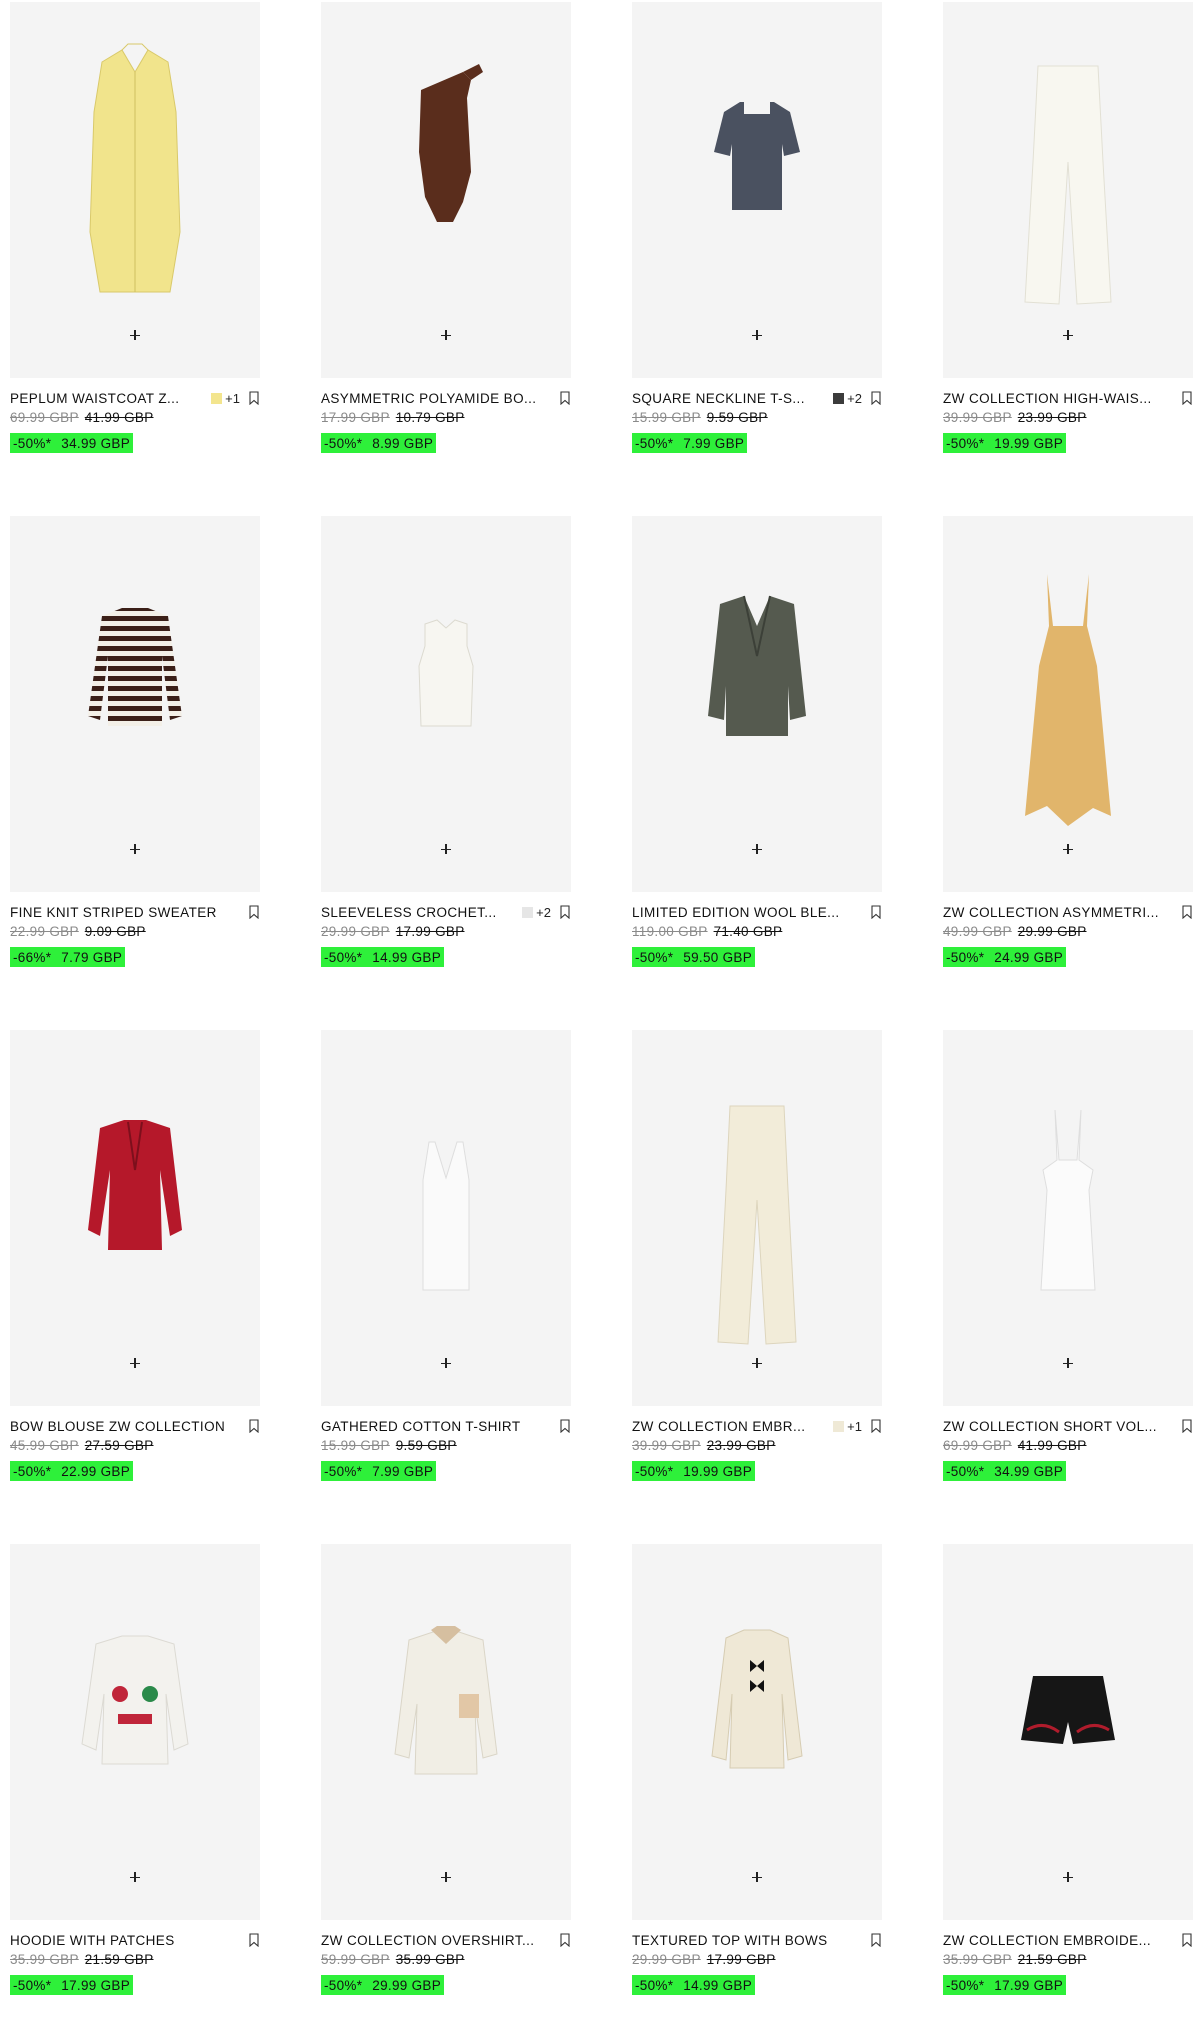 The height and width of the screenshot is (2022, 1200). I want to click on product-name: GATHERED COTTON T-SHIRT, so click(436, 1426).